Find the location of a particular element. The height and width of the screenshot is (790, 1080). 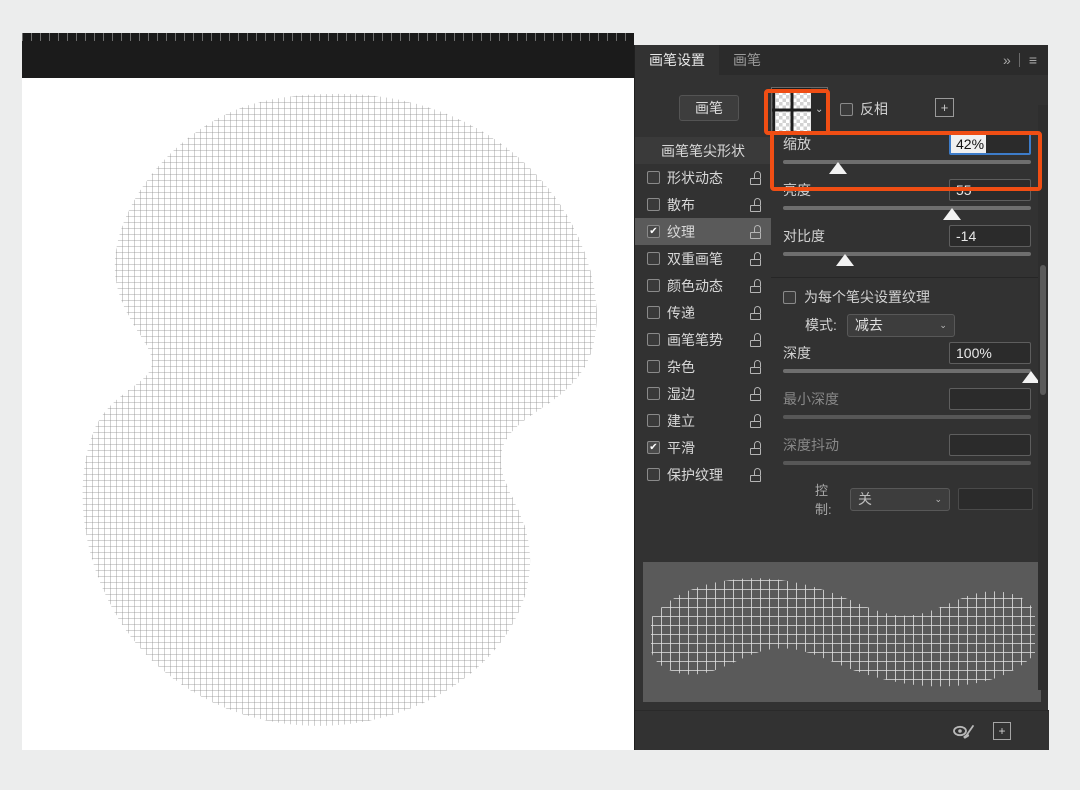

contrast-row: 对比度 -14 is located at coordinates (907, 236).